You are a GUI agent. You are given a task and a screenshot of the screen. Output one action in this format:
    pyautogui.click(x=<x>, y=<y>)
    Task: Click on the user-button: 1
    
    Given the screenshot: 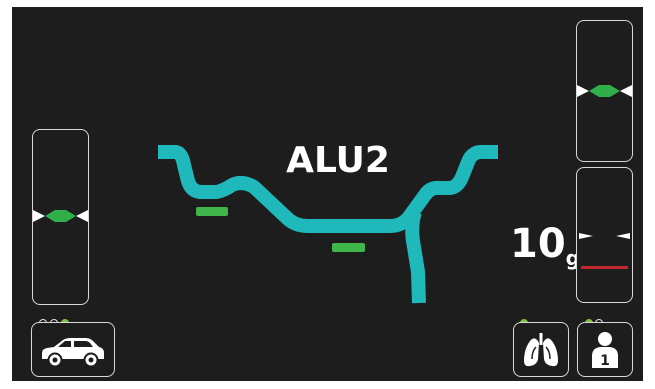 What is the action you would take?
    pyautogui.click(x=605, y=349)
    